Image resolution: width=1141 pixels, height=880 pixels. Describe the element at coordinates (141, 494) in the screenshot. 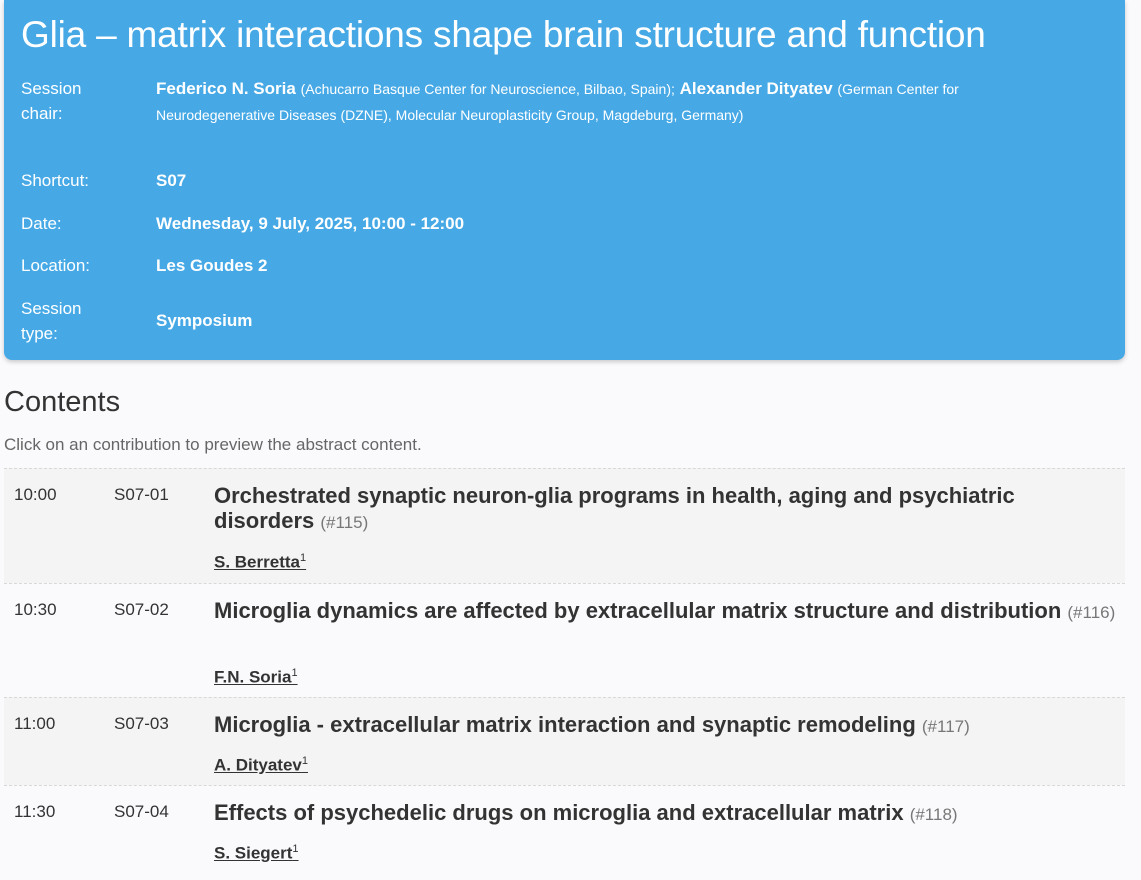

I see `contribution-code: S07-01` at that location.